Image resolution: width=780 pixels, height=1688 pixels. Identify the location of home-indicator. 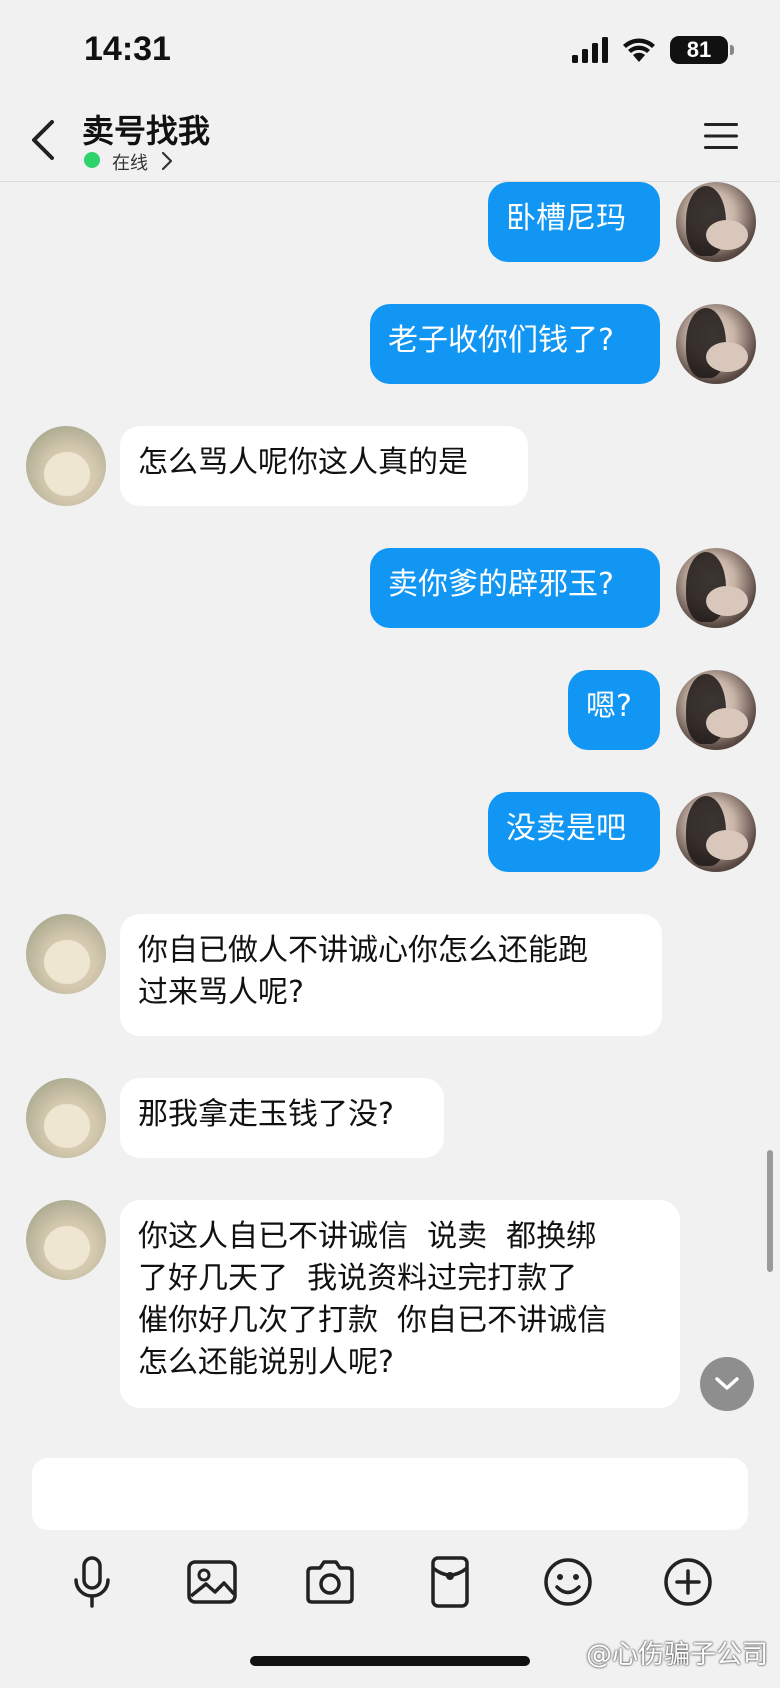
(390, 1661).